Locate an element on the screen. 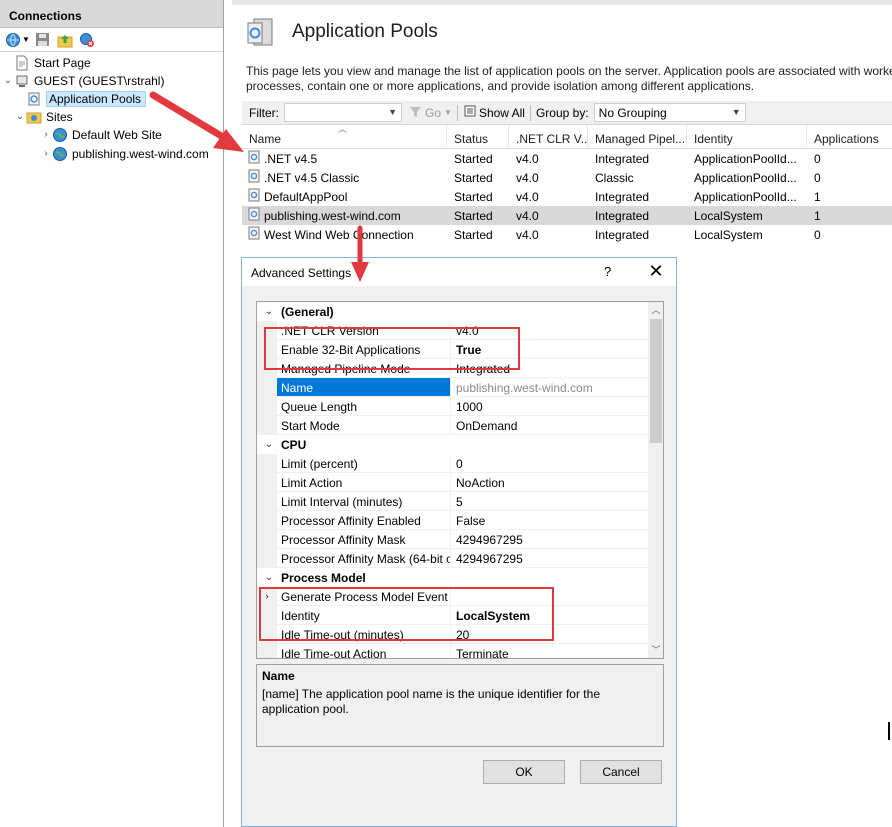 This screenshot has width=892, height=827. column-header-applications: Applications is located at coordinates (849, 137).